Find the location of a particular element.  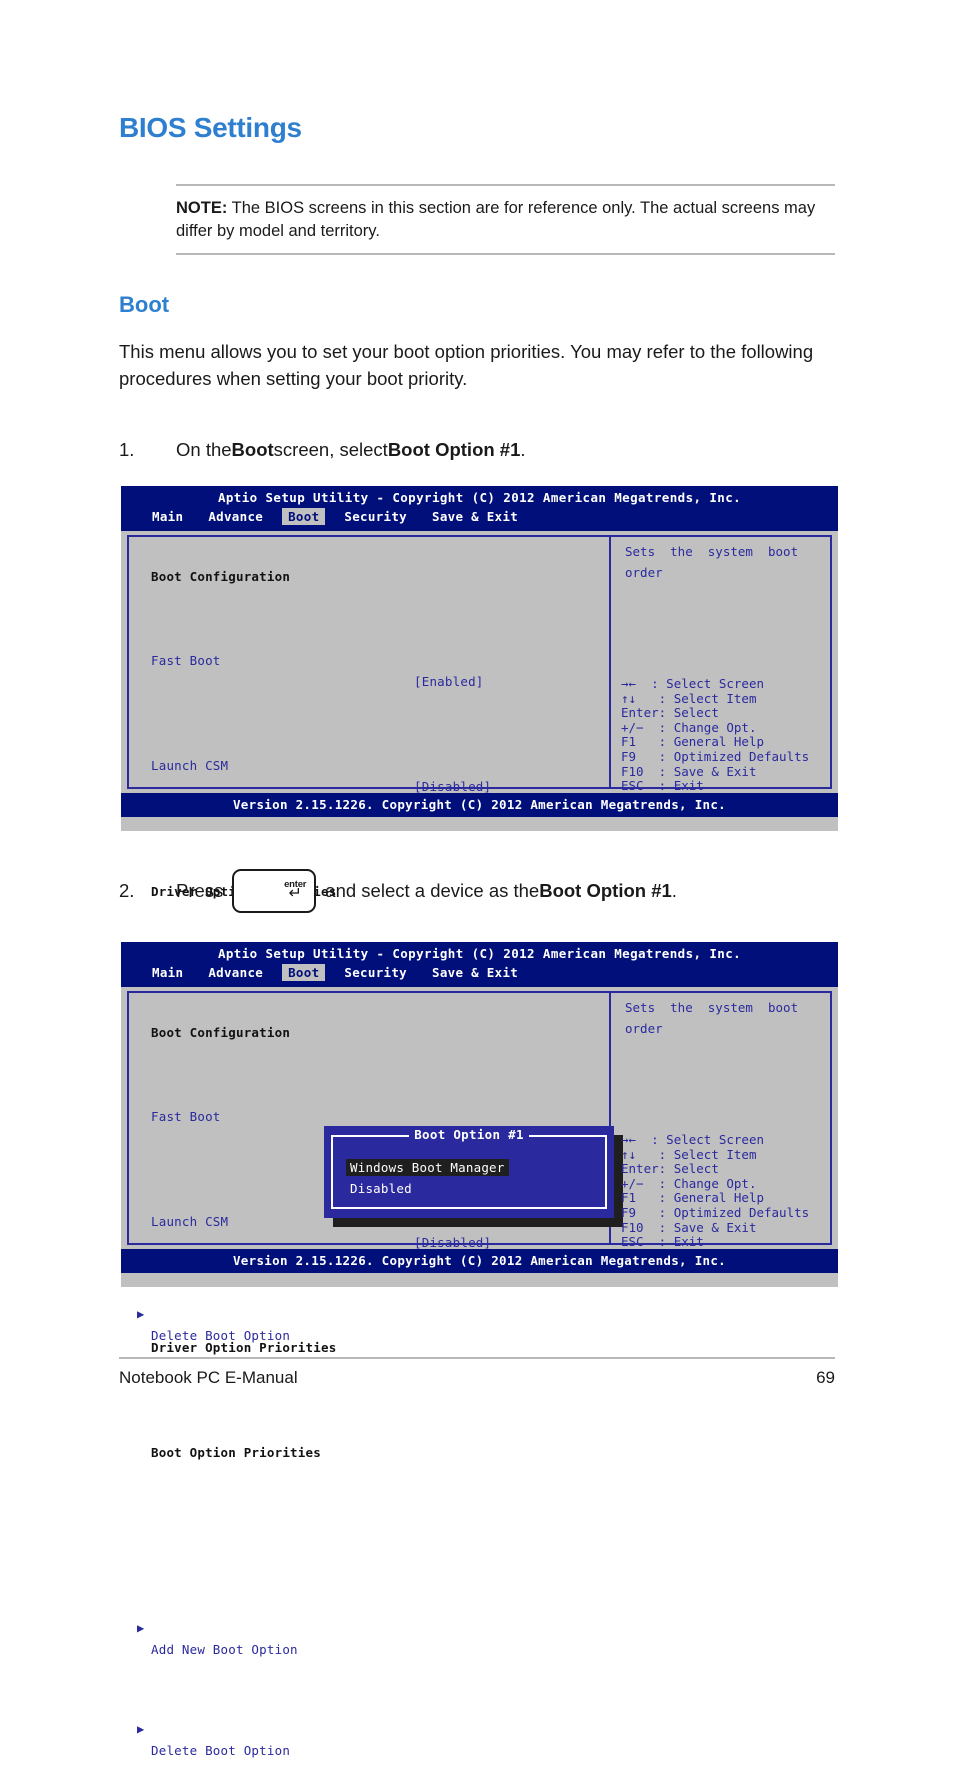

bios2-delete-boot-option-label: Delete Boot Option is located at coordinates (221, 1750).